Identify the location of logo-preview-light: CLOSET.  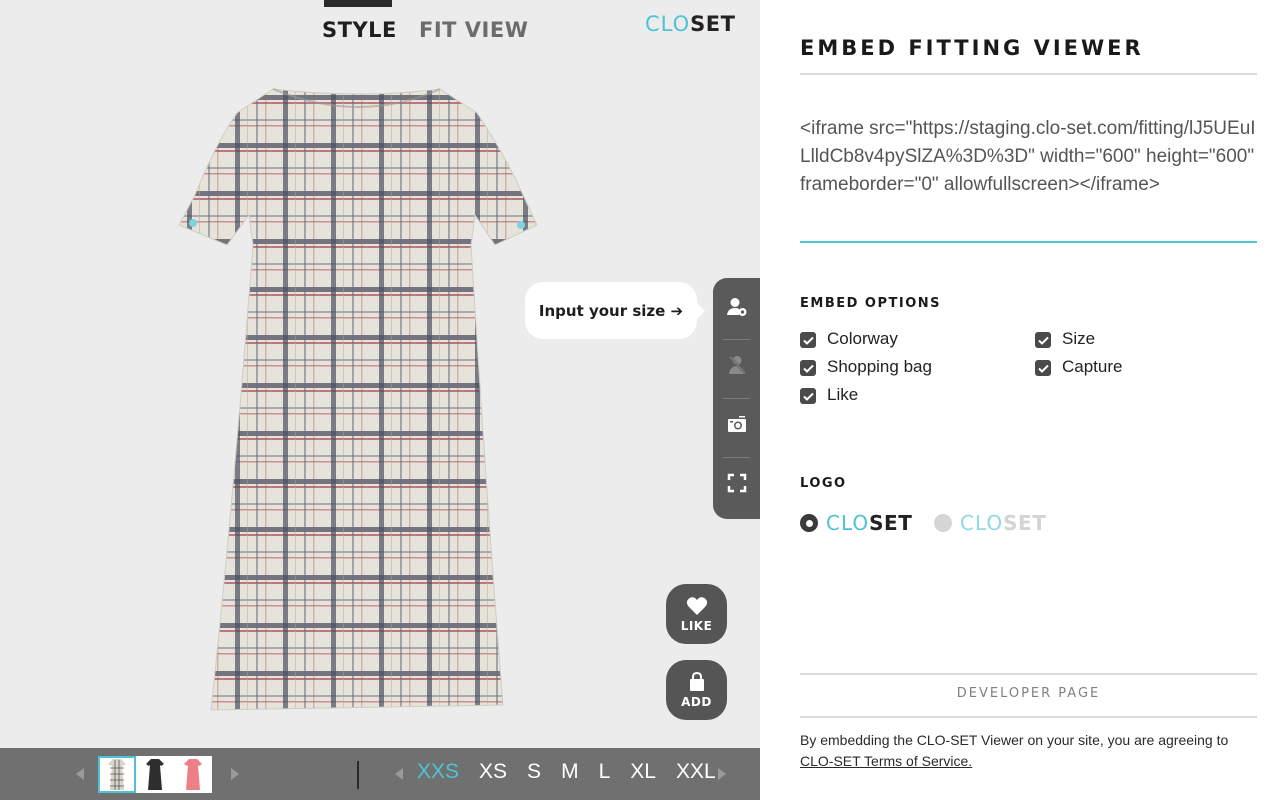
(1003, 523).